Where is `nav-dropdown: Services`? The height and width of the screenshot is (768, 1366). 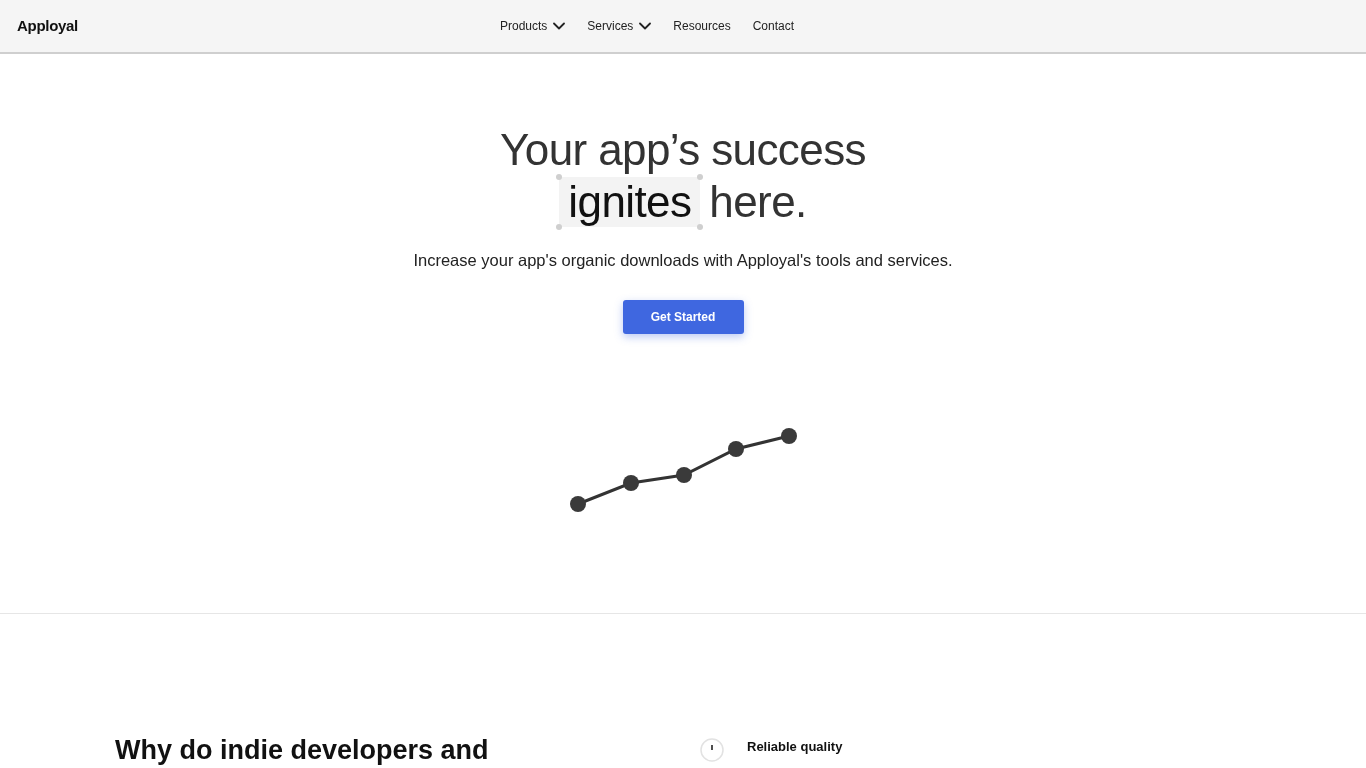 nav-dropdown: Services is located at coordinates (619, 26).